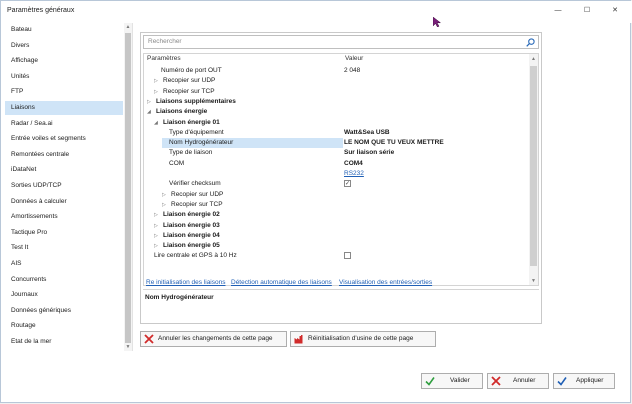  What do you see at coordinates (352, 70) in the screenshot?
I see `row-value: 2 048` at bounding box center [352, 70].